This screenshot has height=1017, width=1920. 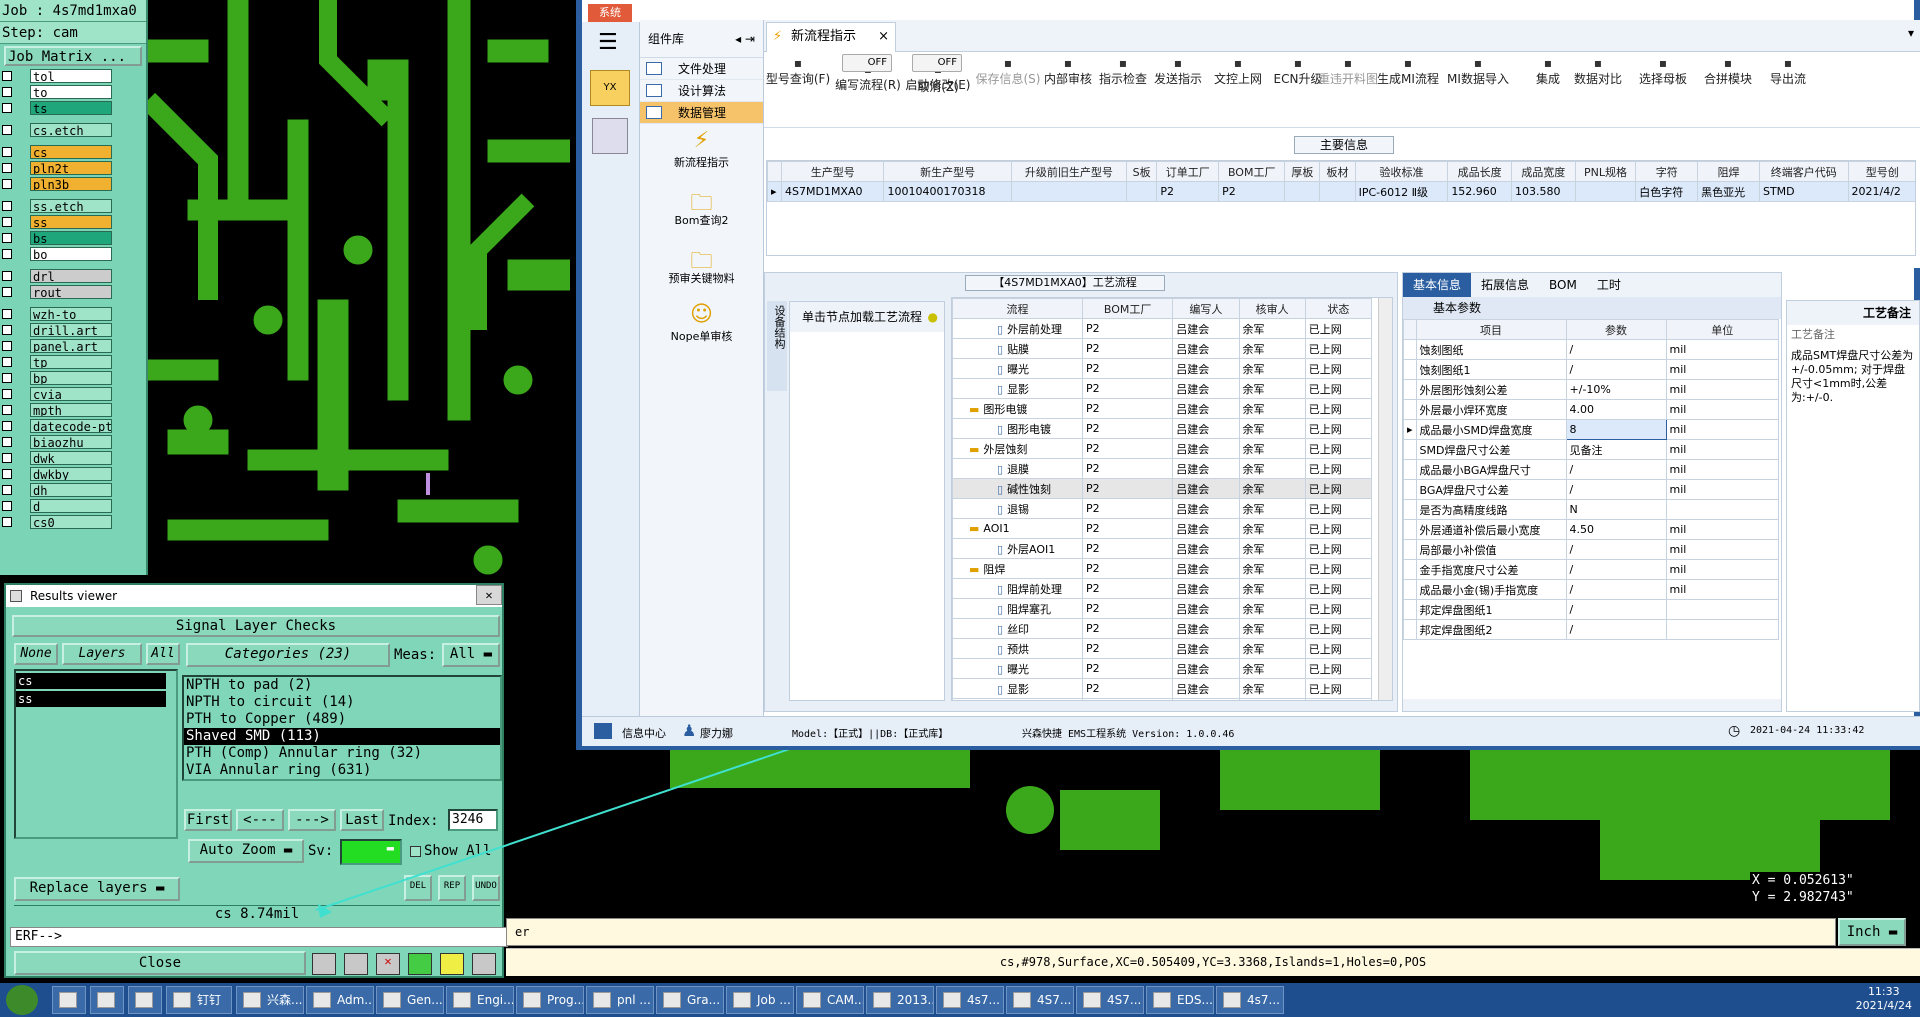 What do you see at coordinates (1591, 369) in the screenshot?
I see `table-row: 蚀刻图纸1/mil` at bounding box center [1591, 369].